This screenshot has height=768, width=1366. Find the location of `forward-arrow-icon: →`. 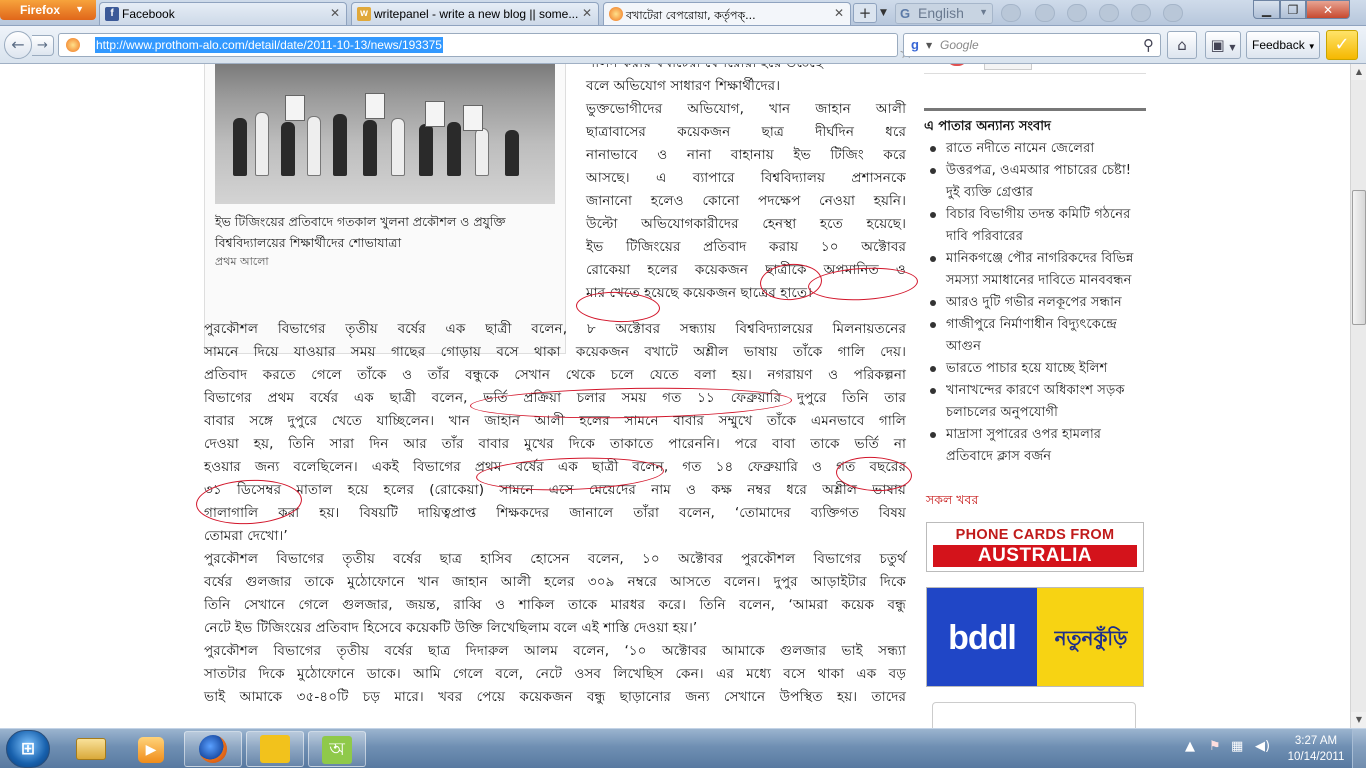

forward-arrow-icon: → is located at coordinates (42, 45).